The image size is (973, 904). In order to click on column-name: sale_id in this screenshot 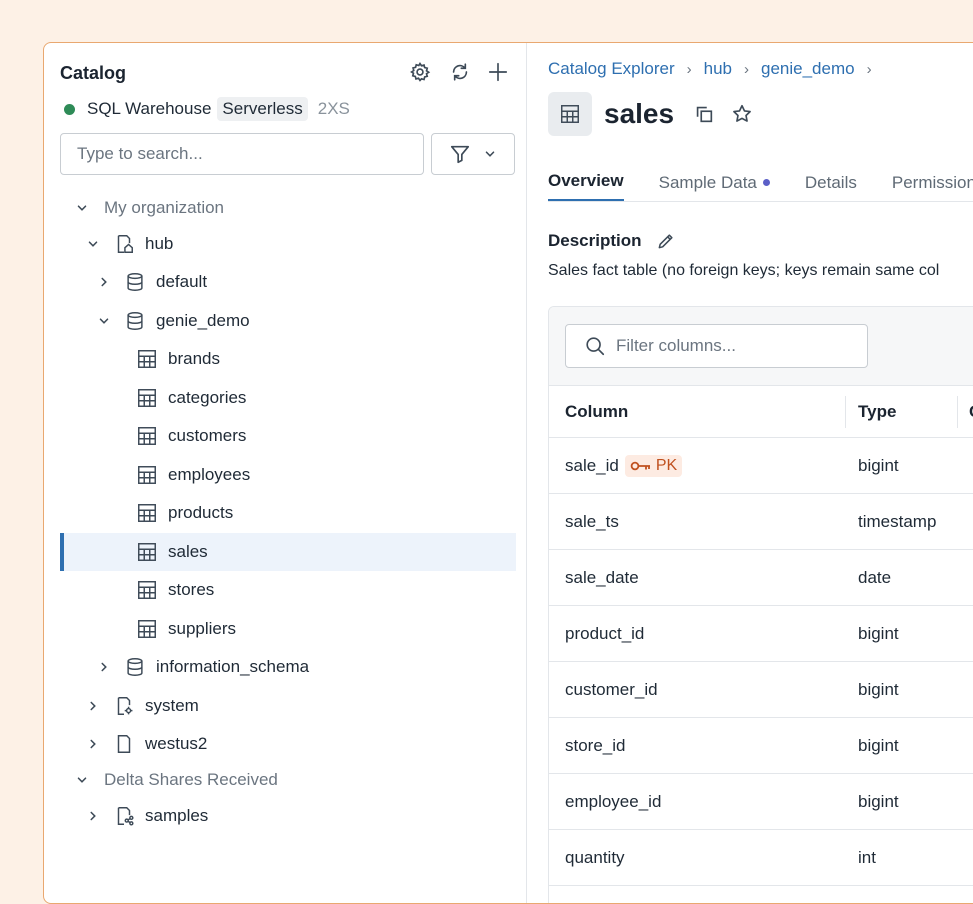, I will do `click(592, 465)`.